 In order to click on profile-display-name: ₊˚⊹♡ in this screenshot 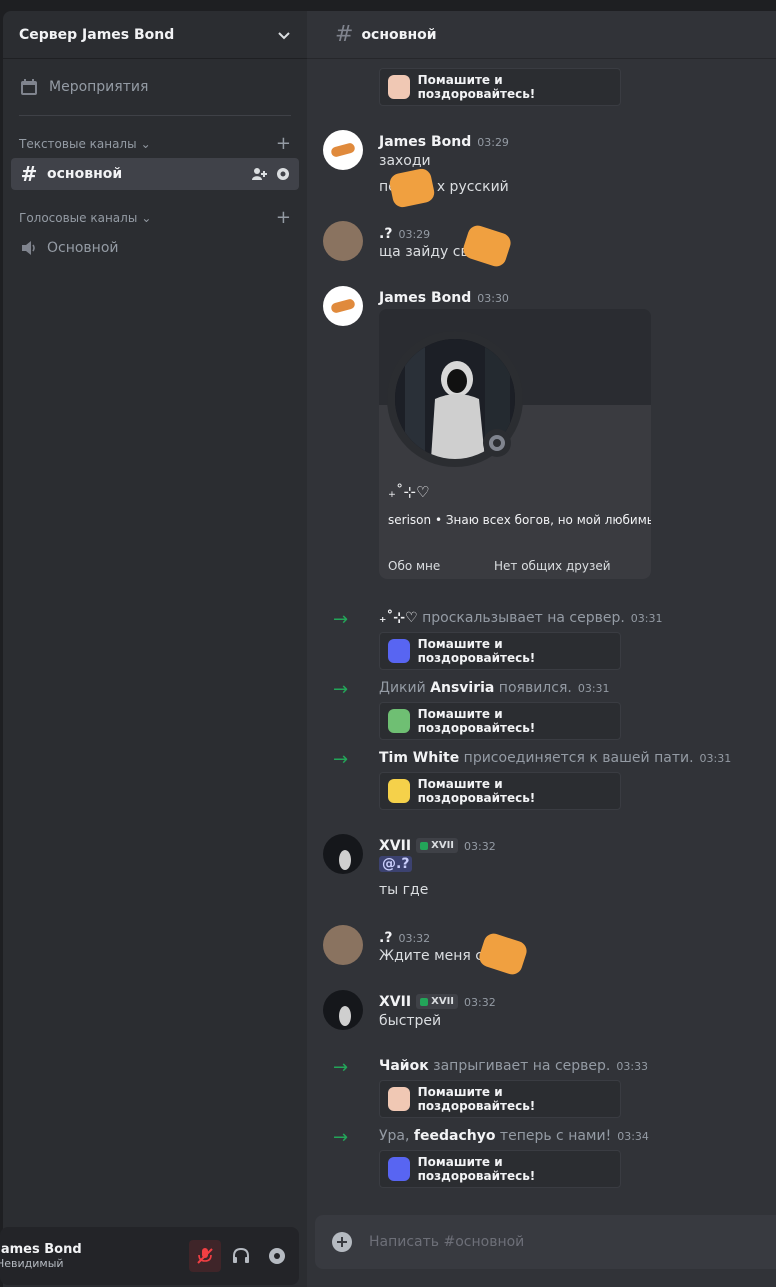, I will do `click(409, 492)`.